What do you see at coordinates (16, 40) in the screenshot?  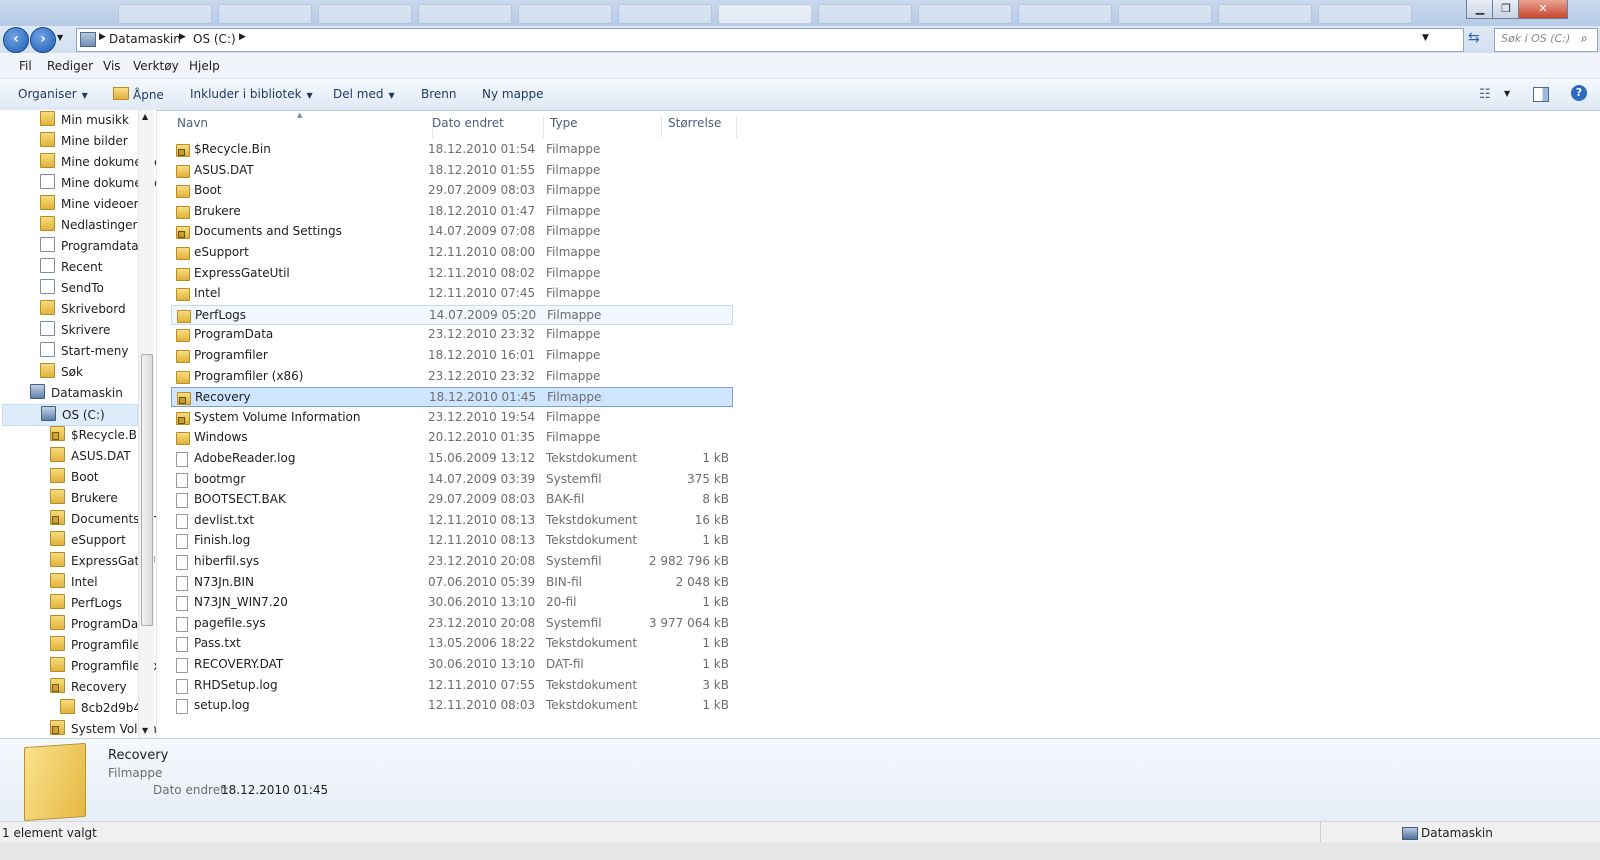 I see `back-button: ‹` at bounding box center [16, 40].